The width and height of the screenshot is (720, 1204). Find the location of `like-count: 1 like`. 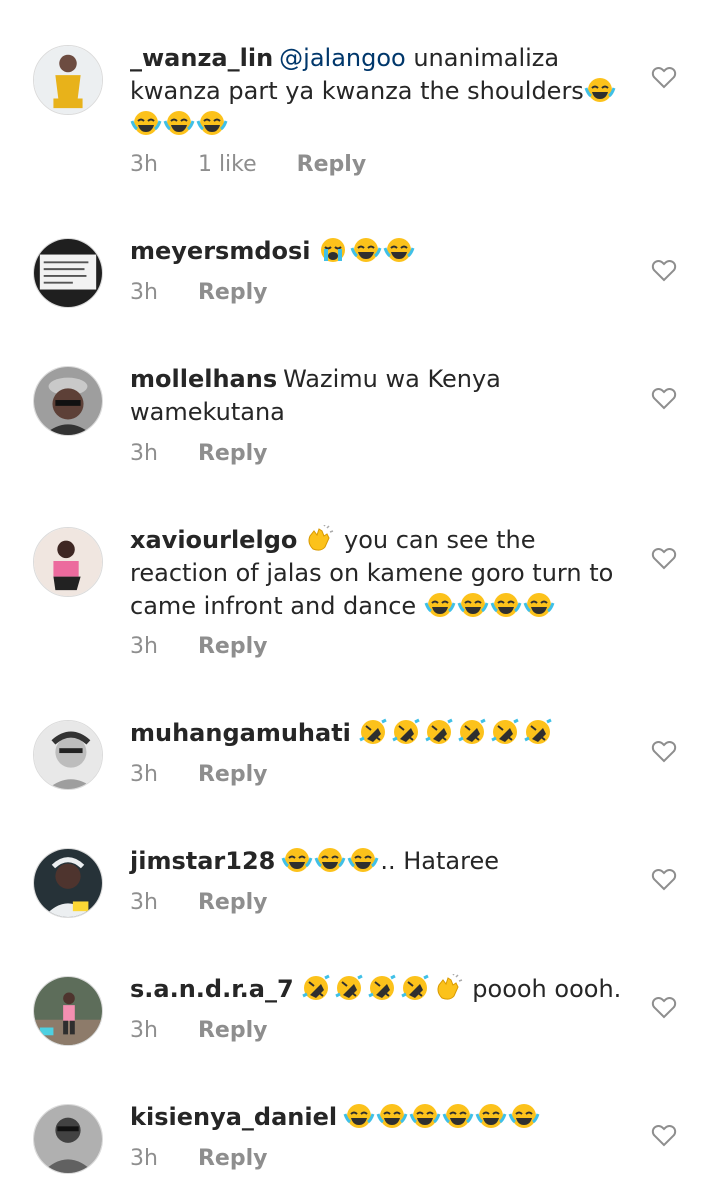

like-count: 1 like is located at coordinates (227, 164).